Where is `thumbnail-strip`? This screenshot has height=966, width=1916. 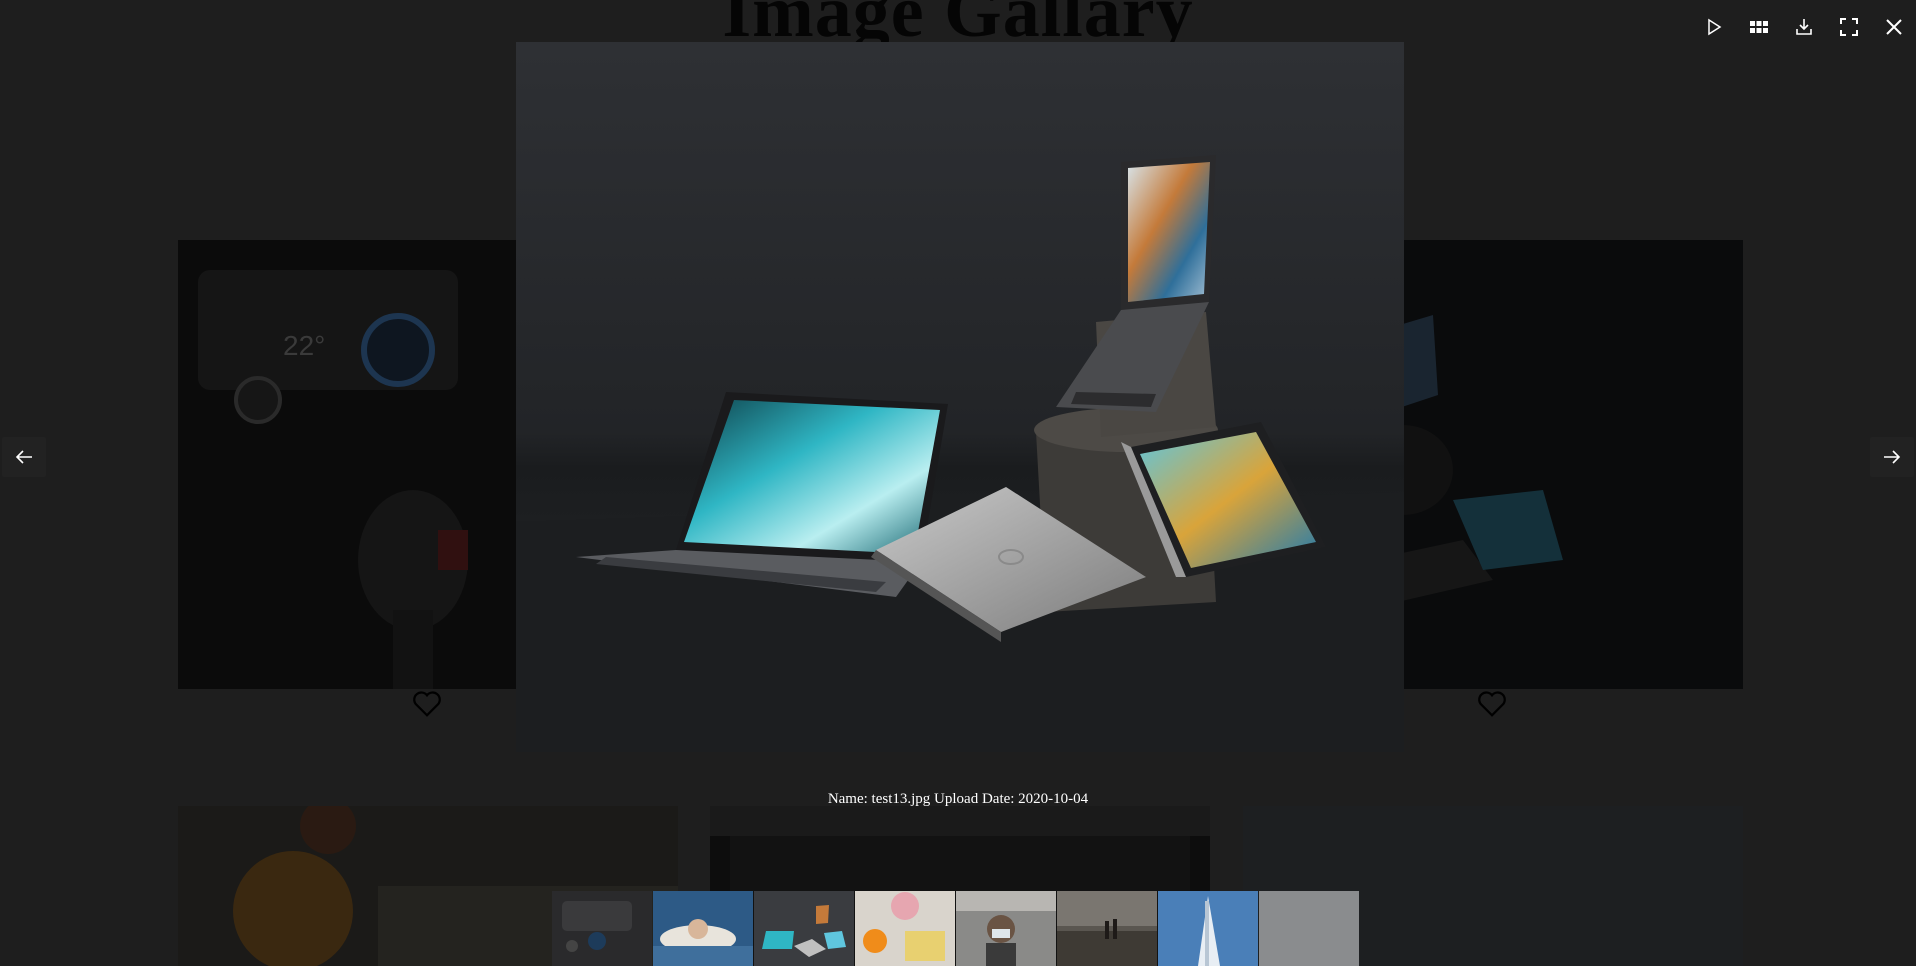 thumbnail-strip is located at coordinates (955, 928).